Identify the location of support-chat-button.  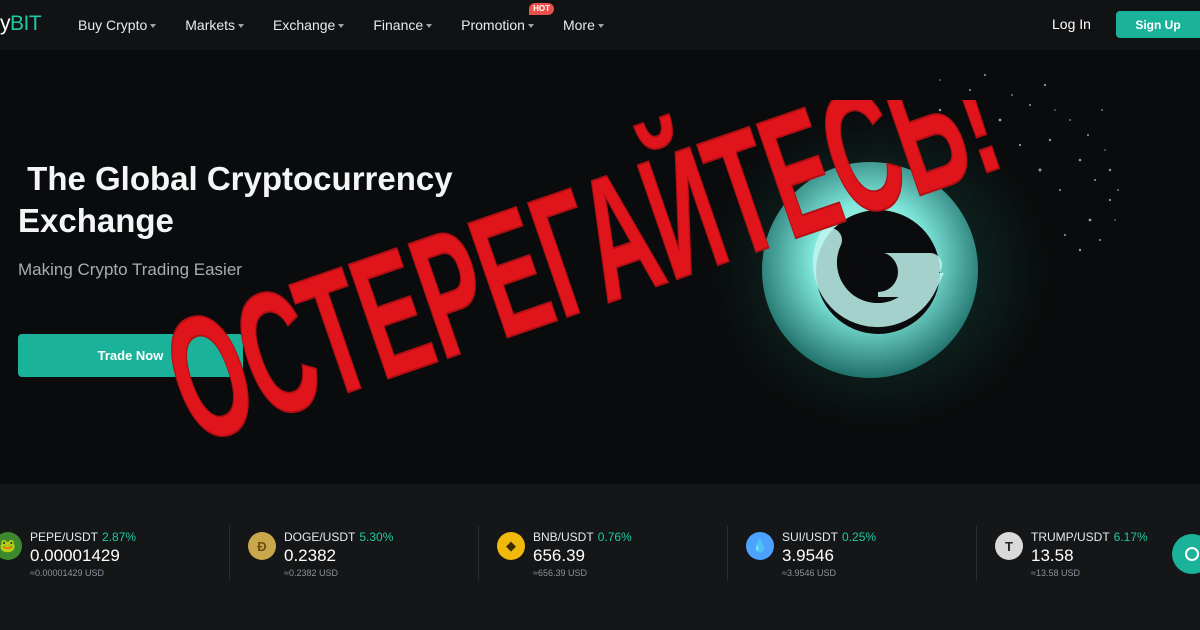
(1186, 554).